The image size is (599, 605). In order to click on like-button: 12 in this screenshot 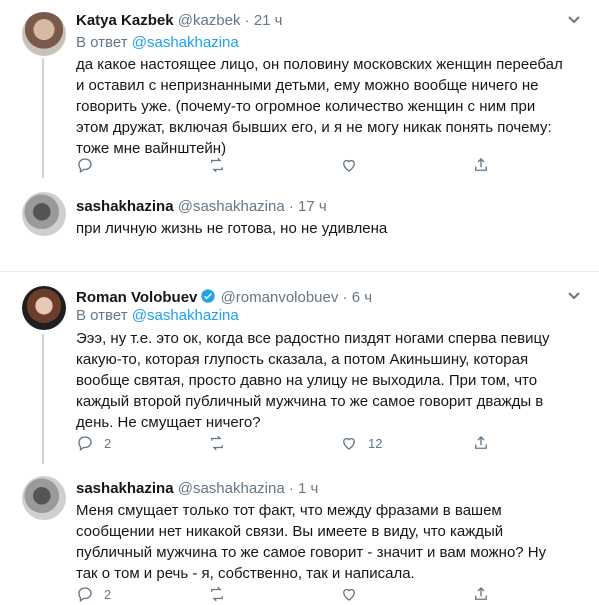, I will do `click(361, 443)`.